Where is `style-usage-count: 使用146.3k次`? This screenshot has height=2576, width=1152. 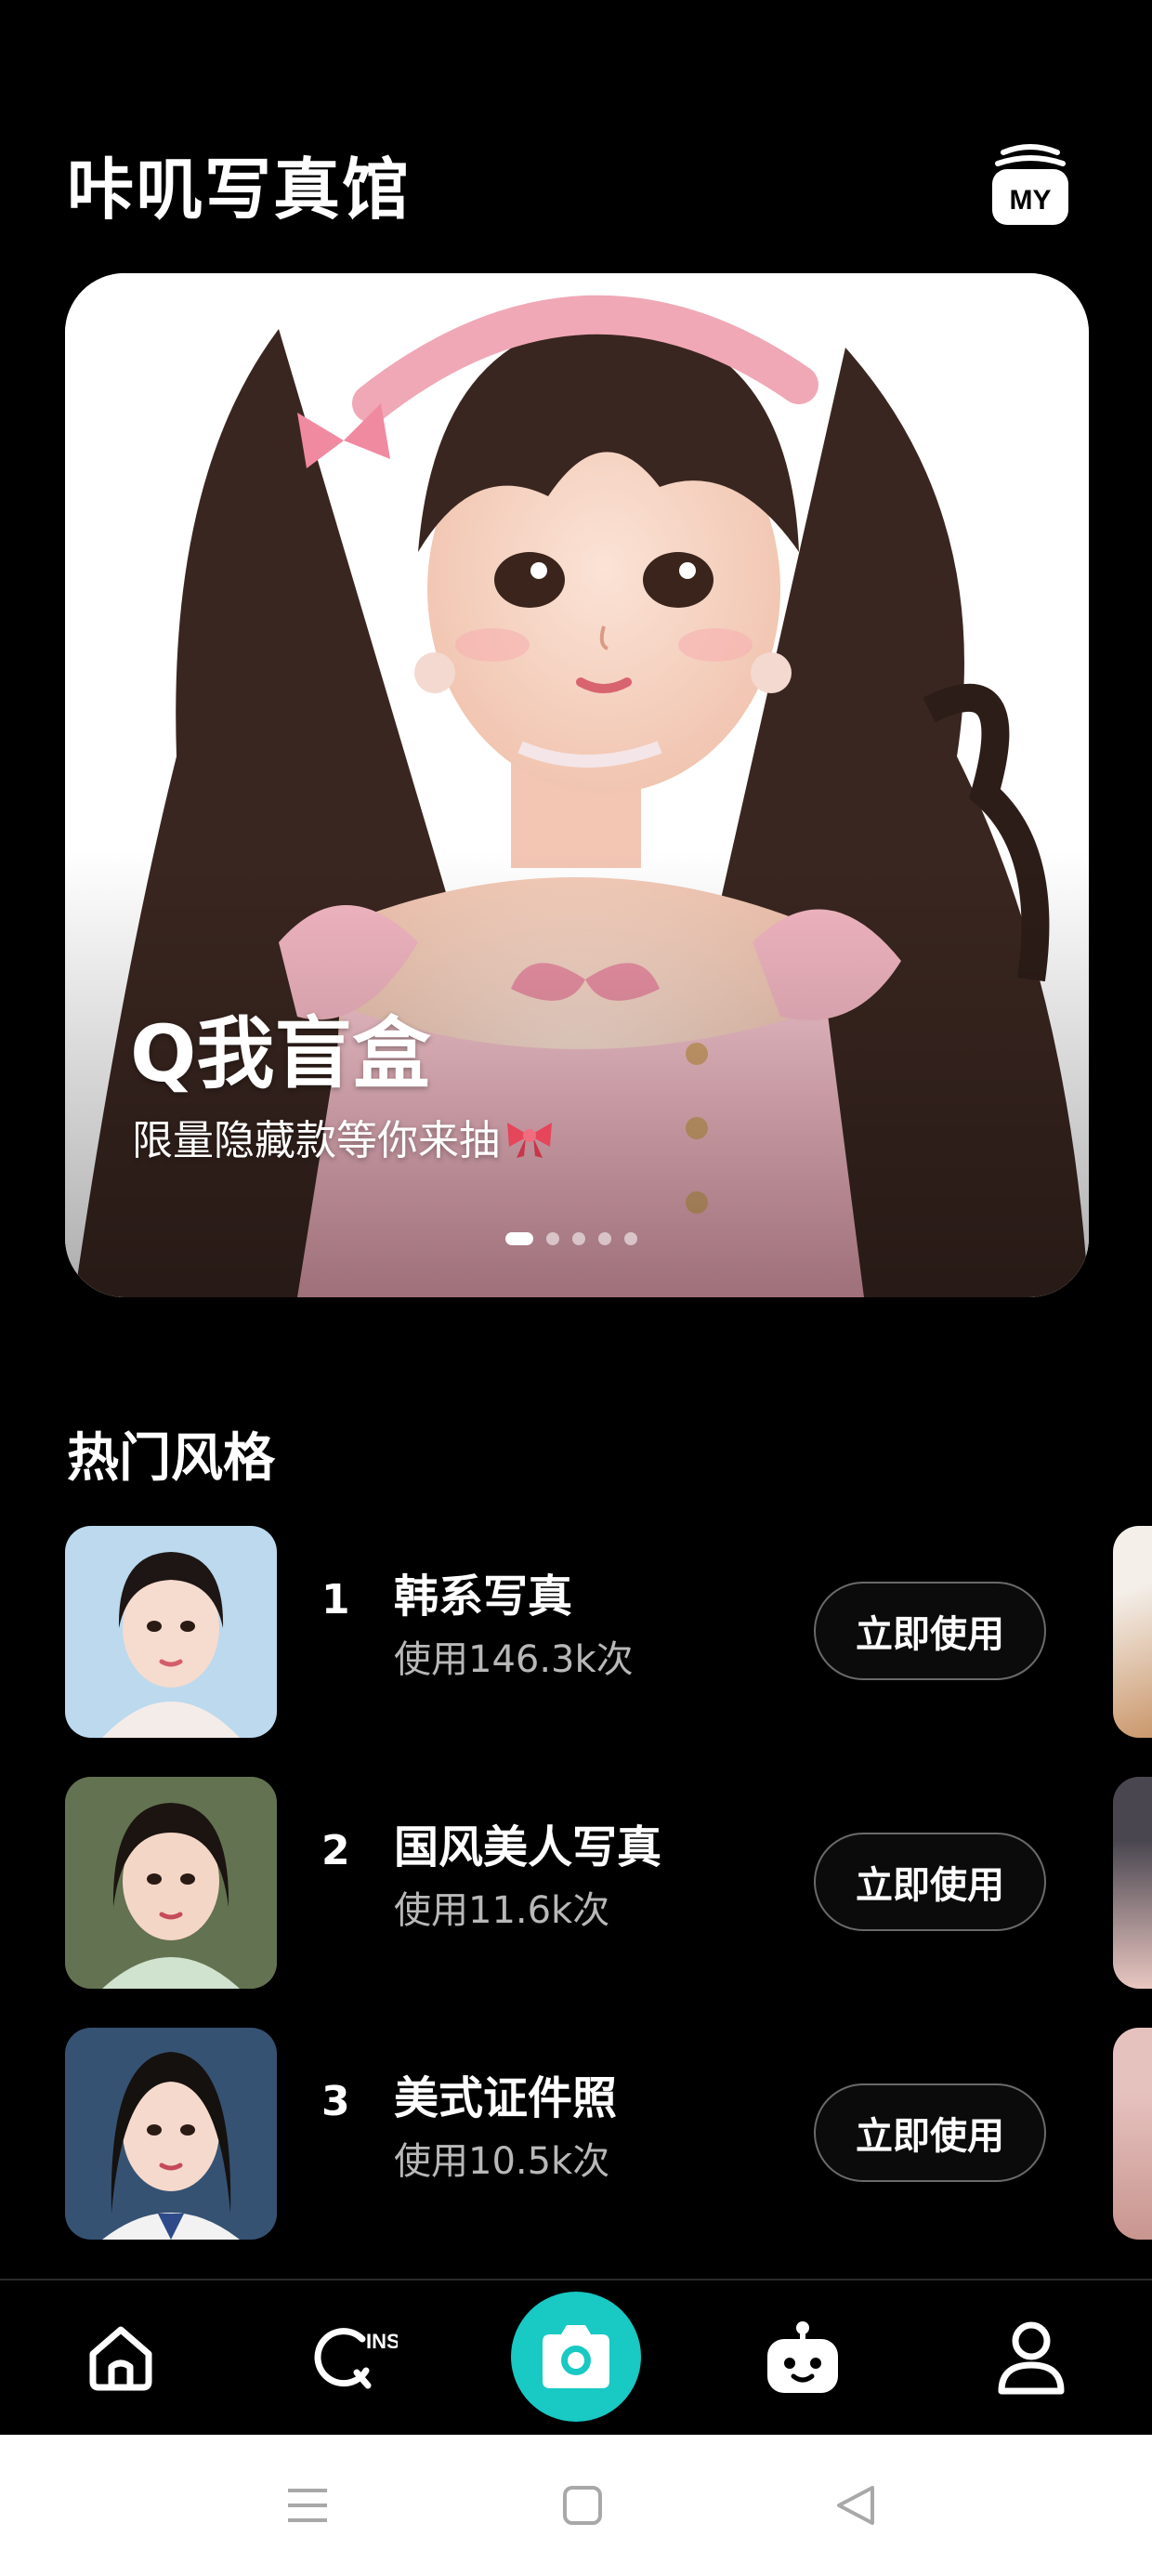
style-usage-count: 使用146.3k次 is located at coordinates (514, 1659).